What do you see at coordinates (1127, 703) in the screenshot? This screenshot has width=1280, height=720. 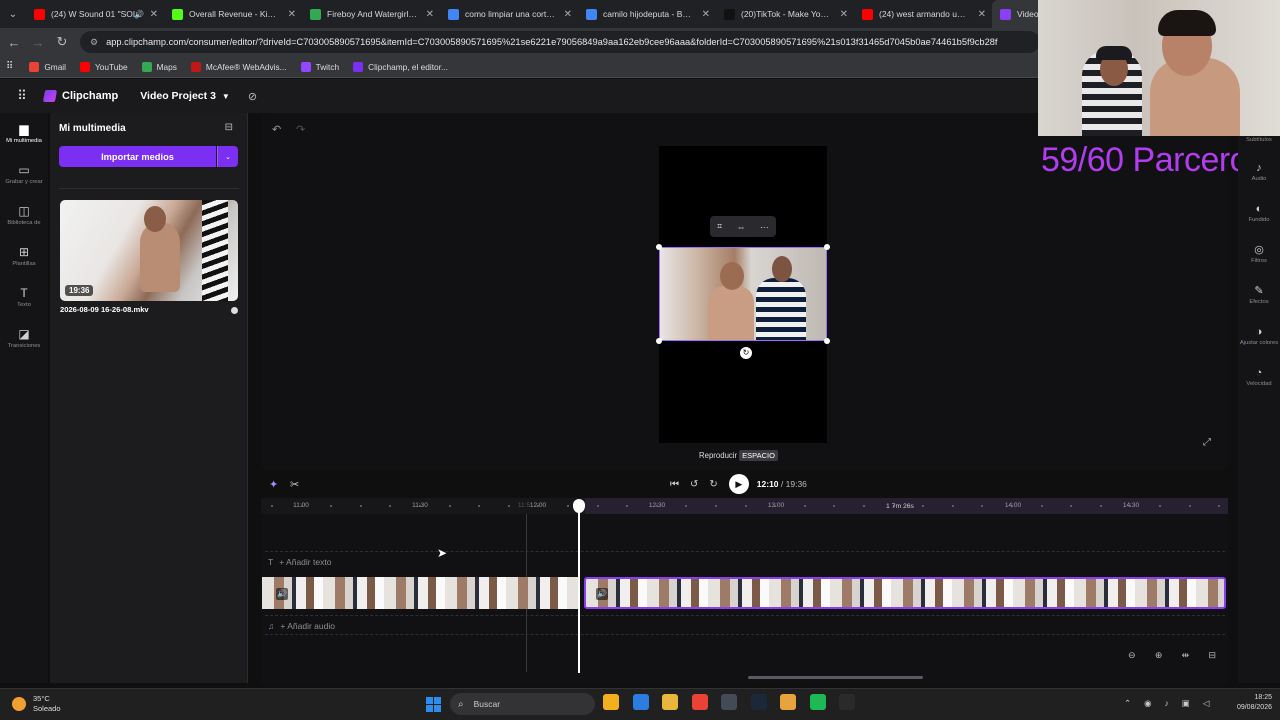 I see `tray-overflow-icon: ⌃` at bounding box center [1127, 703].